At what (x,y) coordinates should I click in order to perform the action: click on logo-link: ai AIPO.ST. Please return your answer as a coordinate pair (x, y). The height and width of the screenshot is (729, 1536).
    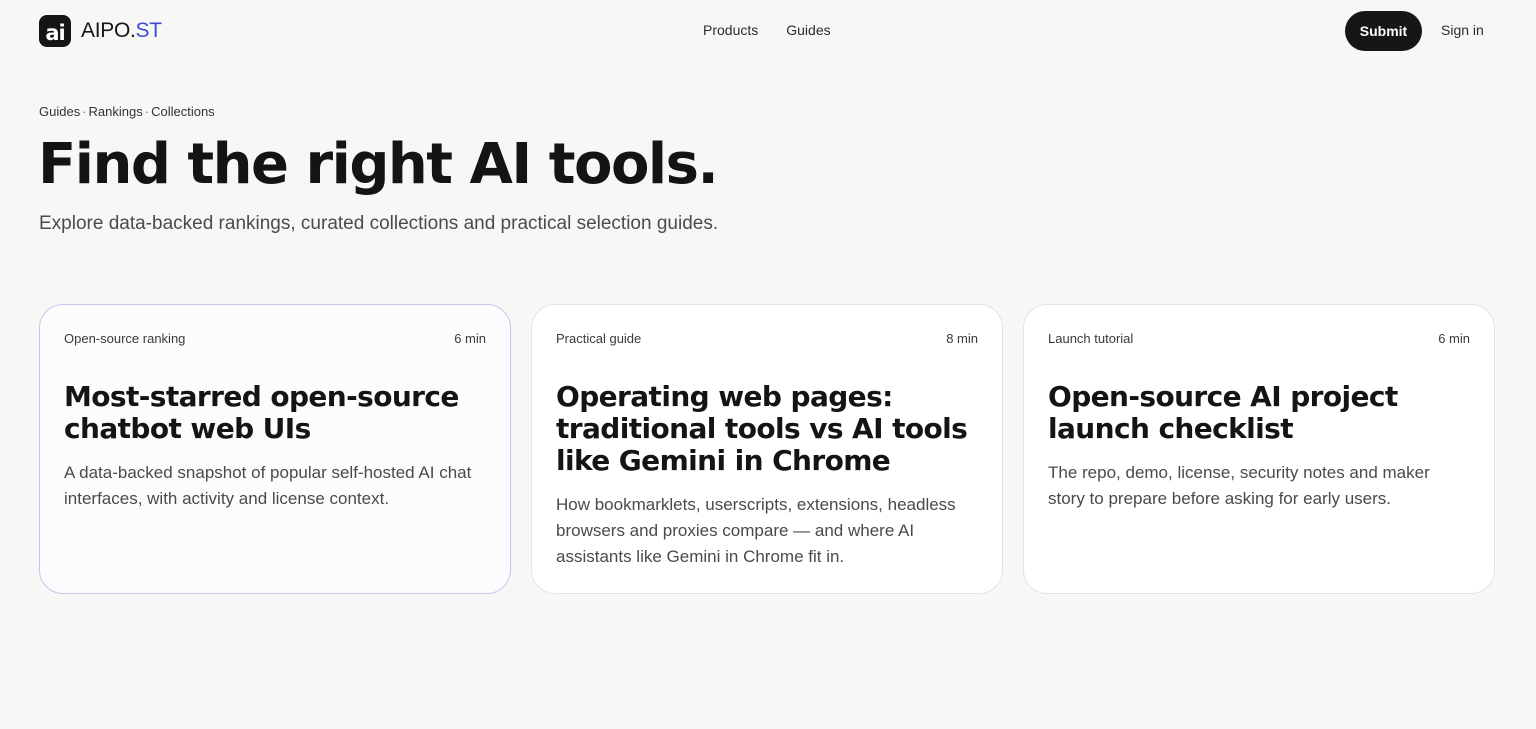
    Looking at the image, I should click on (100, 31).